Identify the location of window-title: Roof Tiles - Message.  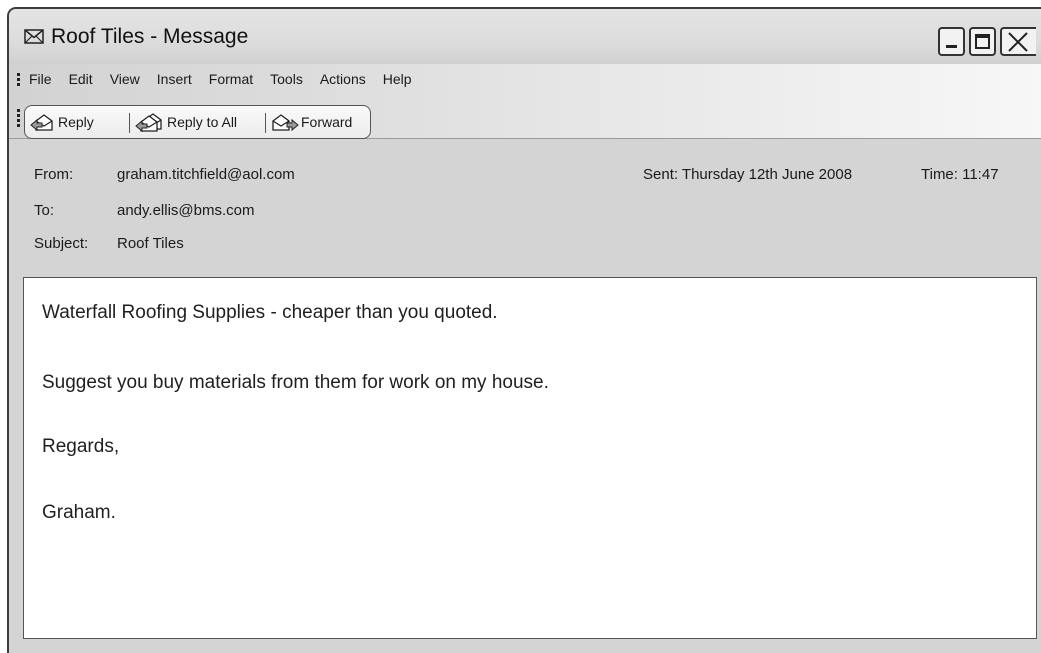
(150, 36).